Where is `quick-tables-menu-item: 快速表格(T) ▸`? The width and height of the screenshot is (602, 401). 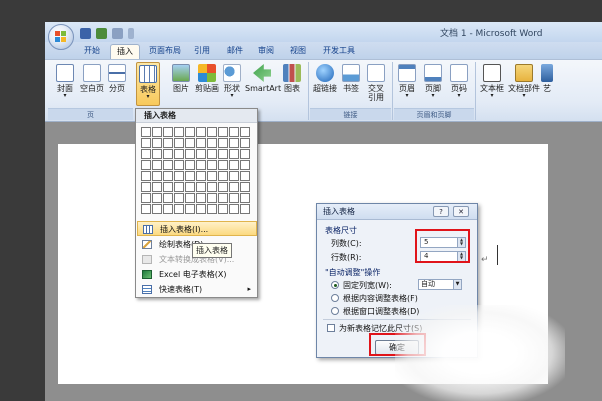 quick-tables-menu-item: 快速表格(T) ▸ is located at coordinates (197, 289).